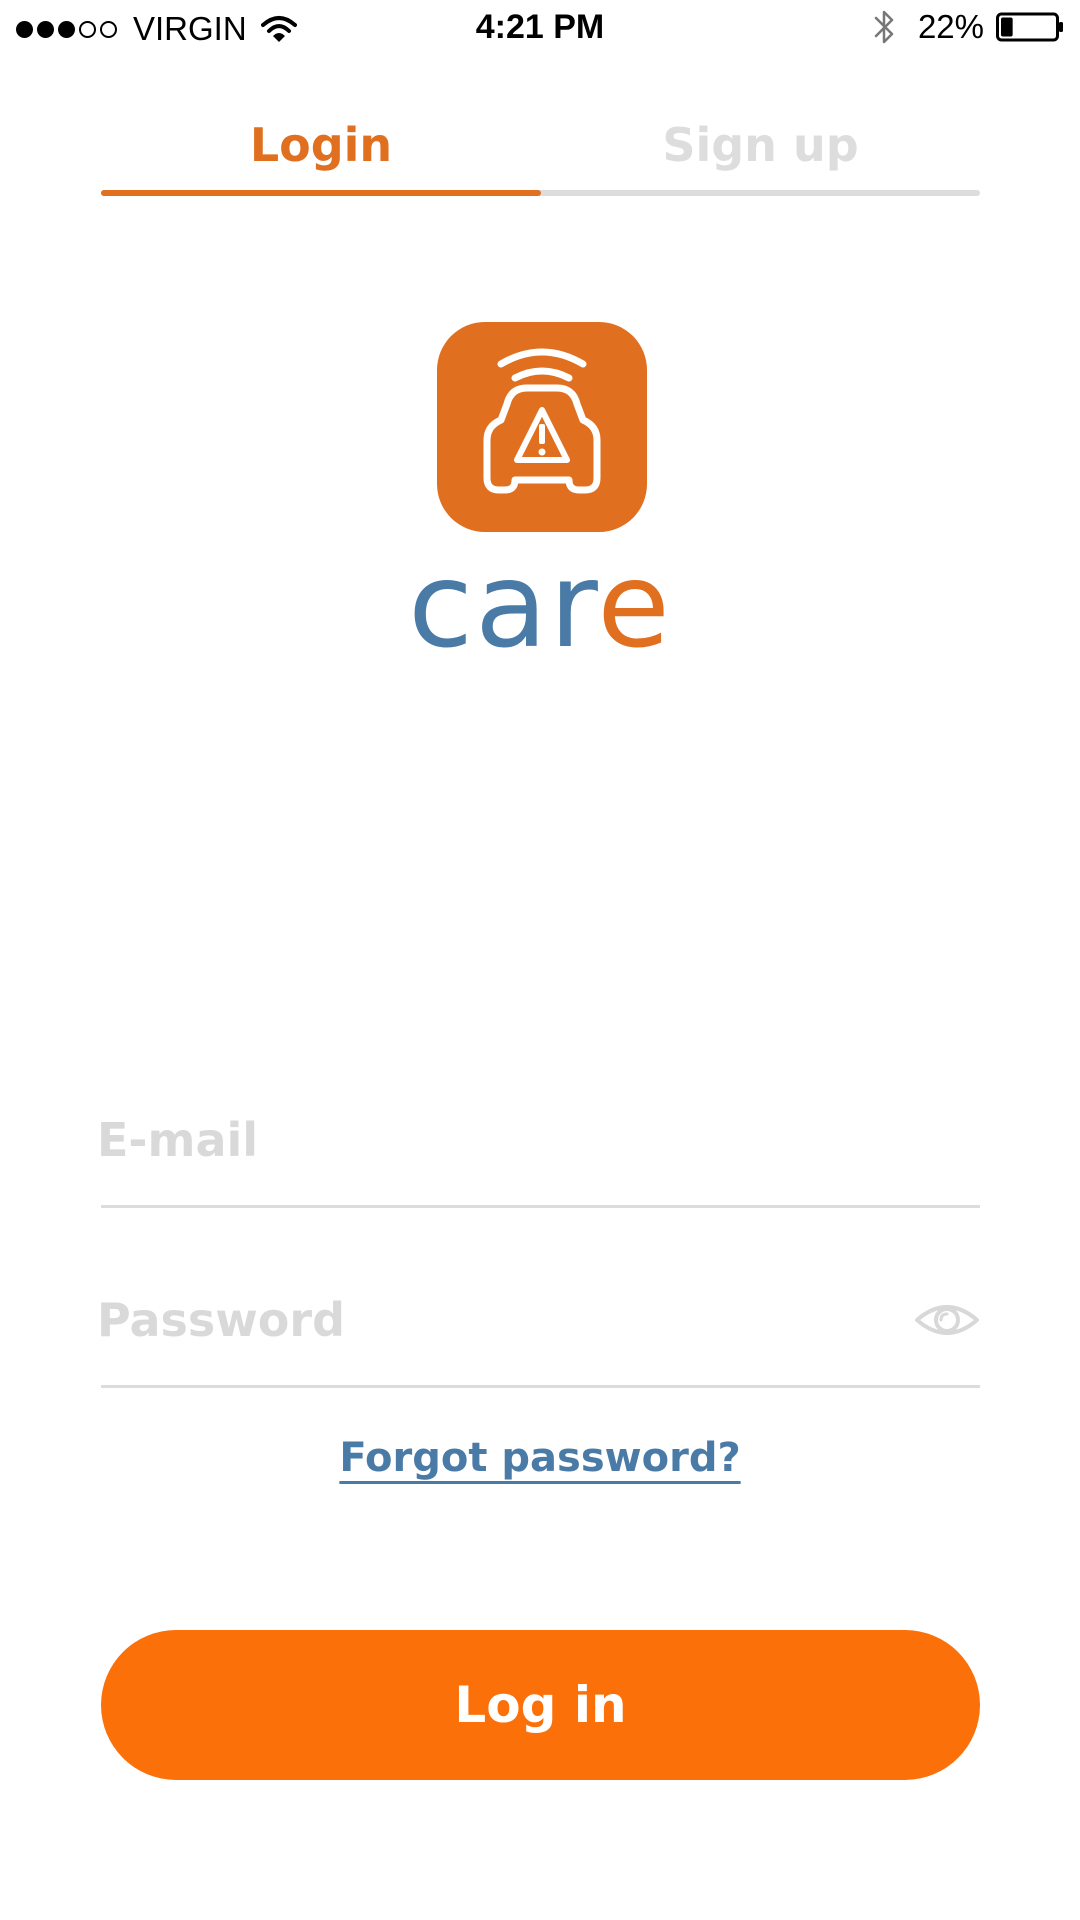  I want to click on auth-tabs: Login Sign up, so click(540, 150).